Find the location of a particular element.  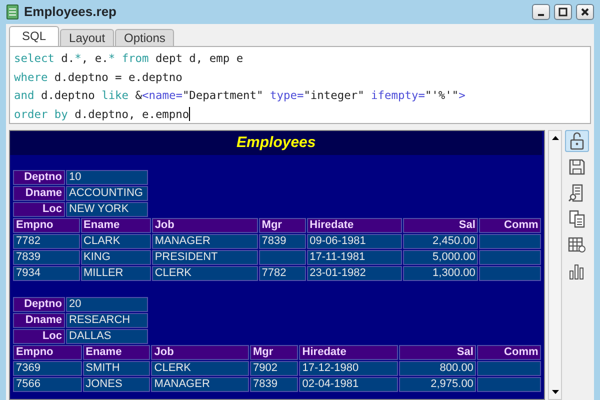

table-cell: 1,300.00 is located at coordinates (440, 273).